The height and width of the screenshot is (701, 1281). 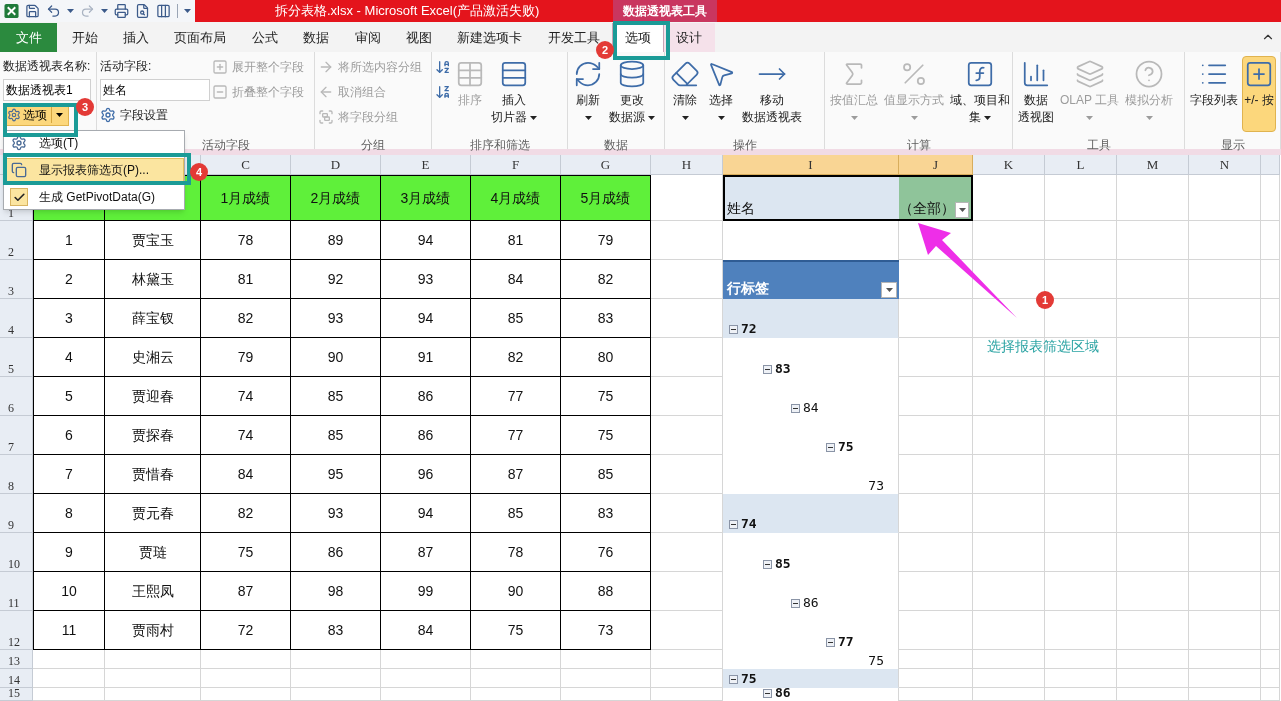 What do you see at coordinates (1045, 300) in the screenshot?
I see `step-badge: 1` at bounding box center [1045, 300].